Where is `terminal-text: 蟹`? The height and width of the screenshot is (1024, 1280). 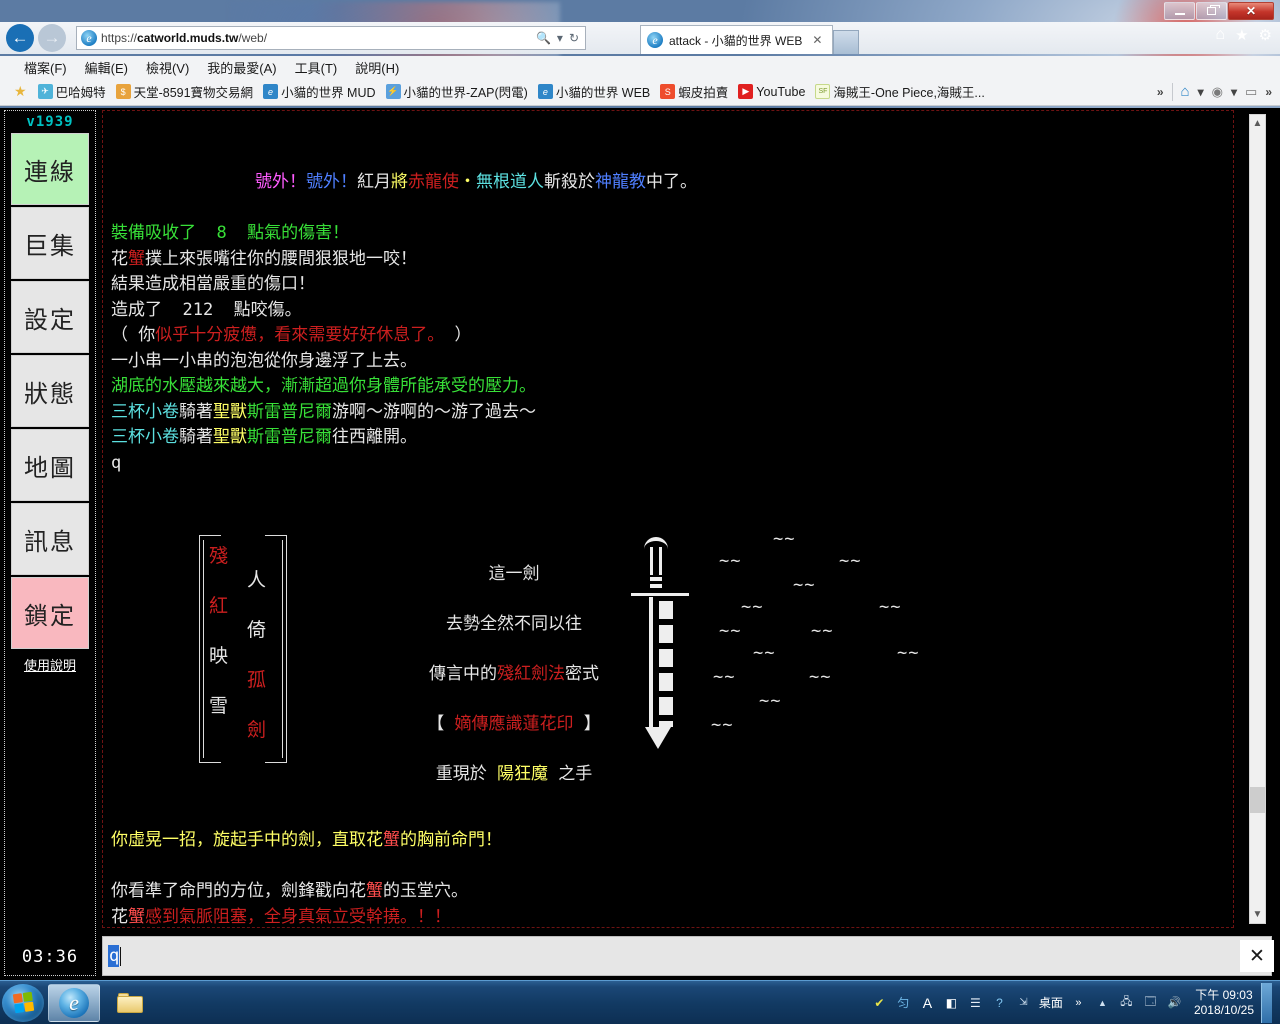 terminal-text: 蟹 is located at coordinates (374, 891).